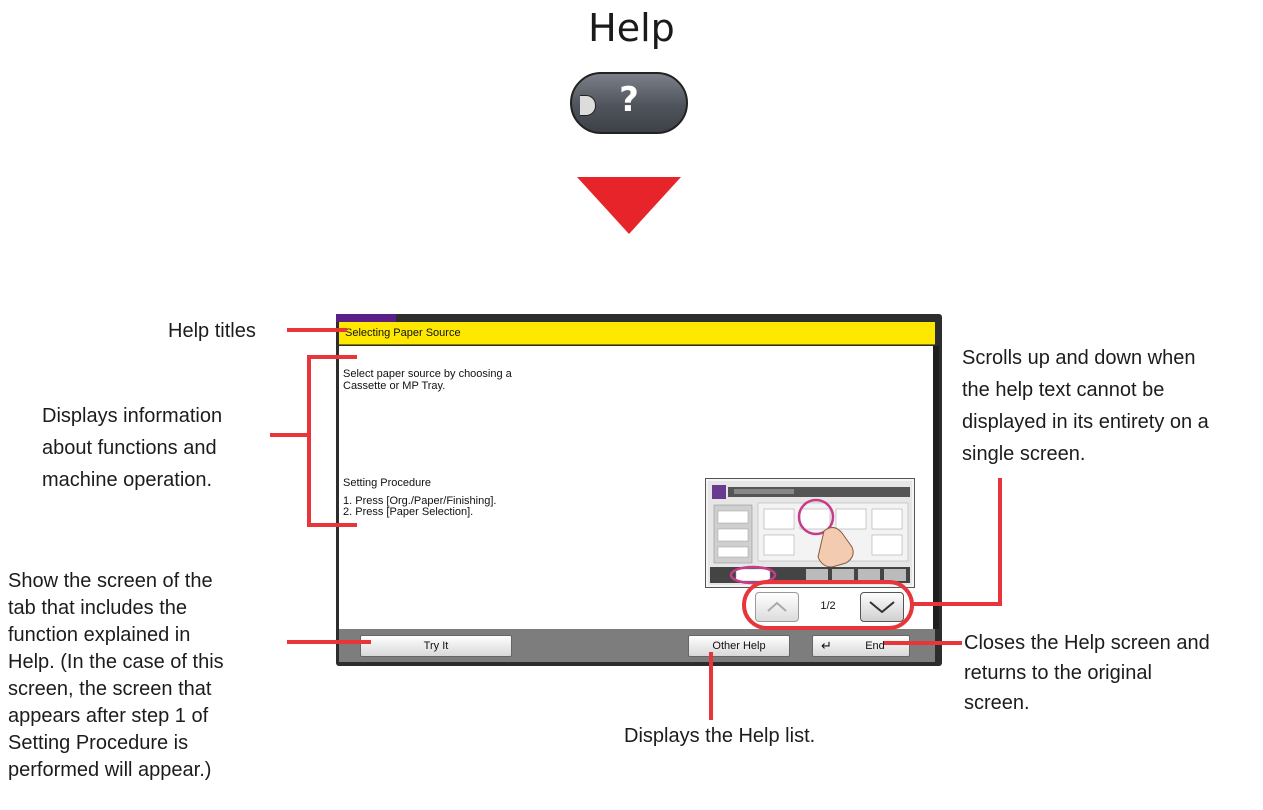 The image size is (1263, 810). Describe the element at coordinates (828, 605) in the screenshot. I see `scroll-highlight-ring` at that location.